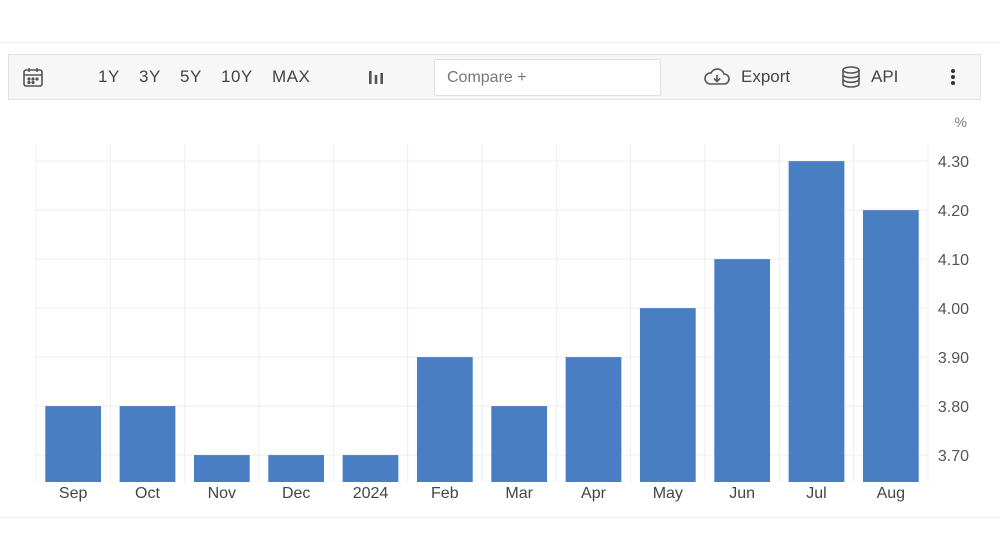 This screenshot has height=558, width=1000. What do you see at coordinates (109, 77) in the screenshot?
I see `range-1y-button: 1Y` at bounding box center [109, 77].